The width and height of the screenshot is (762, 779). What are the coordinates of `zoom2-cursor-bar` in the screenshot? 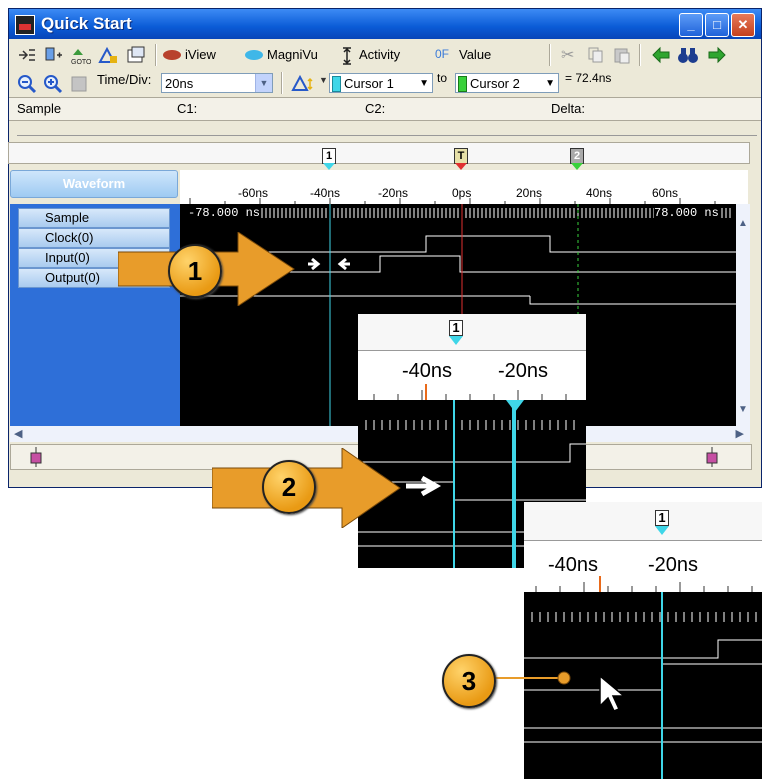 It's located at (643, 521).